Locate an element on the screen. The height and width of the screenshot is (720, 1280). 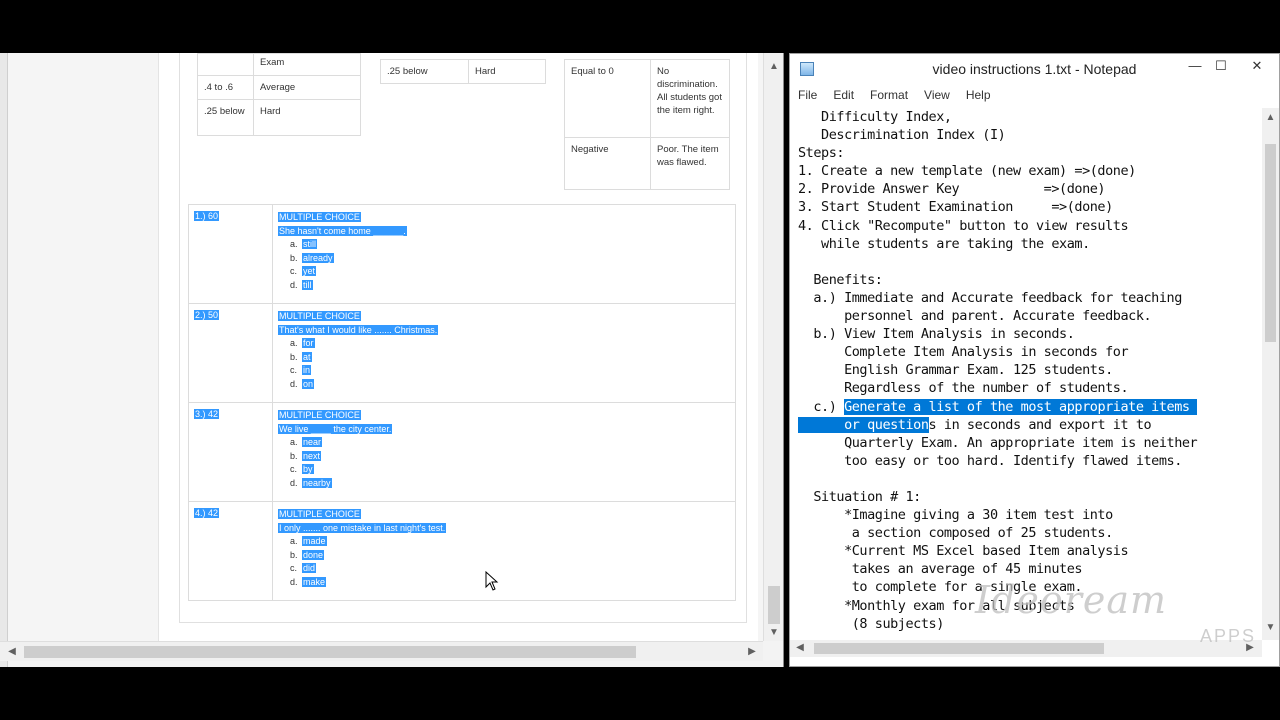
option-text: on is located at coordinates (308, 383).